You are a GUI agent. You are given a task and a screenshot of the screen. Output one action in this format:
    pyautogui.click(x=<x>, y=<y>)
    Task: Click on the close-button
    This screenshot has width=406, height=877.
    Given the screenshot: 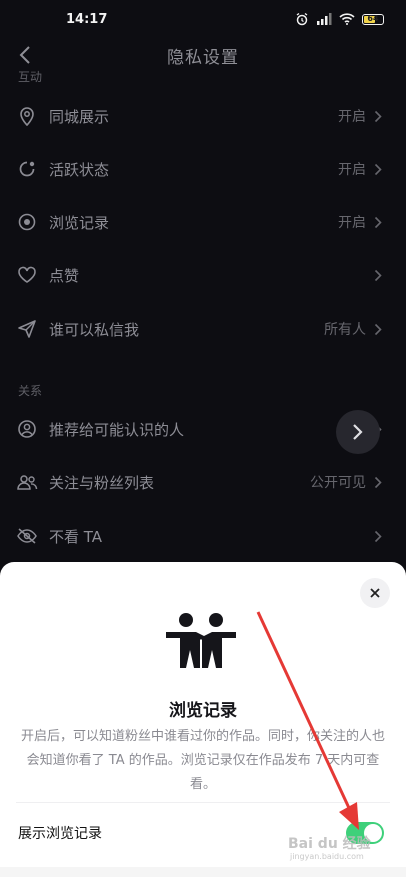 What is the action you would take?
    pyautogui.click(x=375, y=593)
    